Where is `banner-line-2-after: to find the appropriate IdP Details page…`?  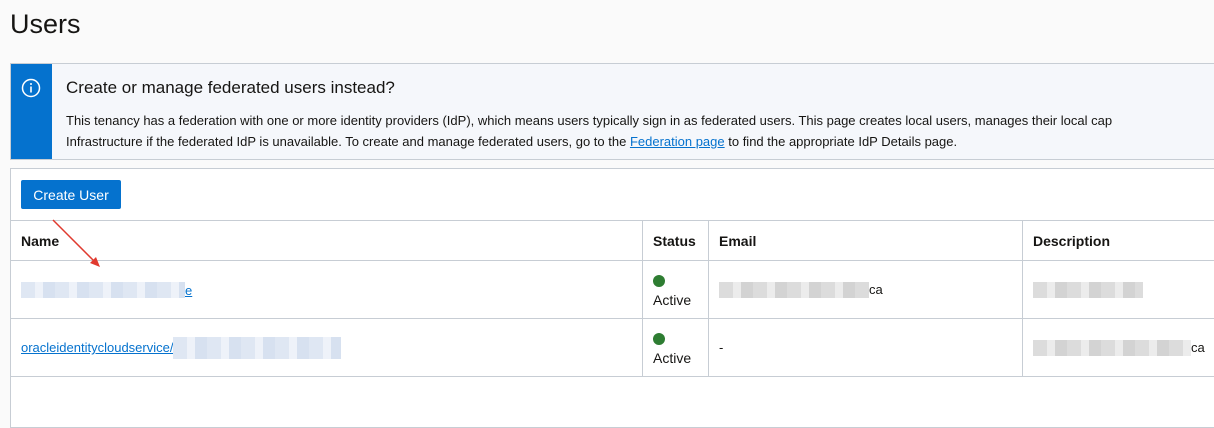 banner-line-2-after: to find the appropriate IdP Details page… is located at coordinates (841, 141).